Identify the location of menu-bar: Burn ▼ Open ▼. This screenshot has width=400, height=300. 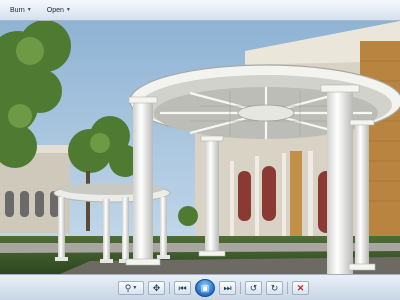
(200, 10).